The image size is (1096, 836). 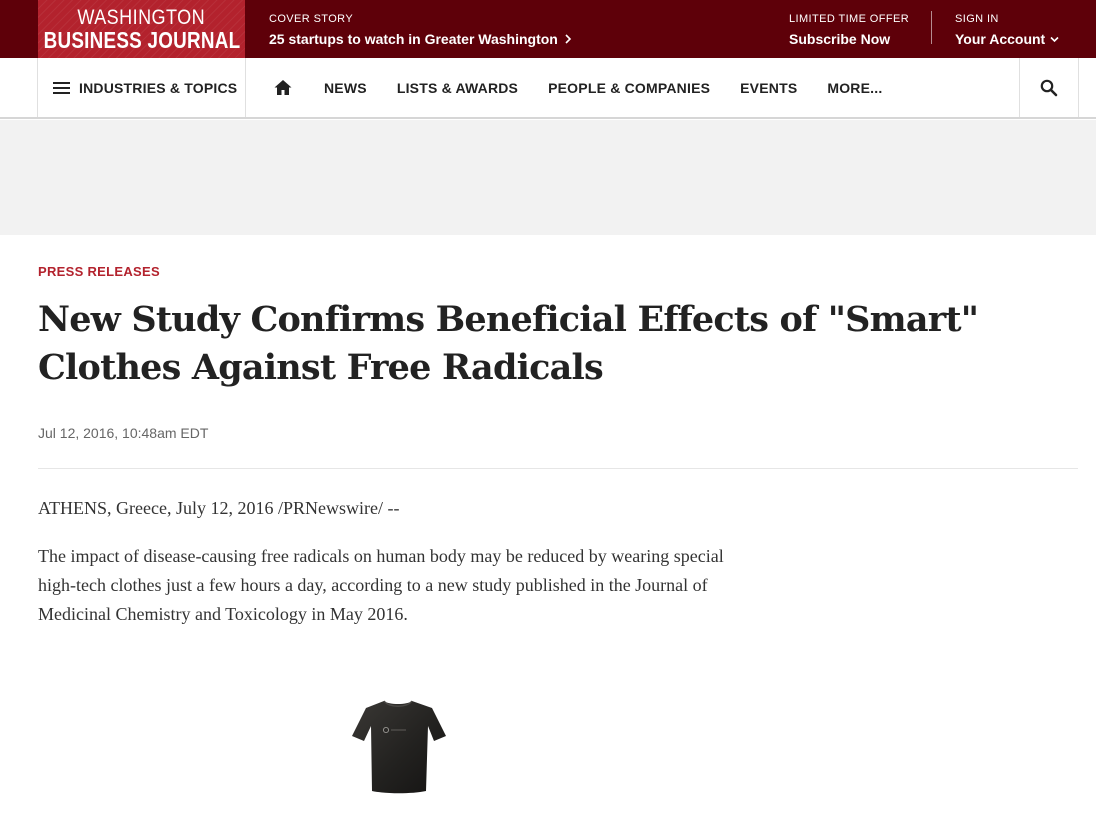 I want to click on ad-banner-slot, so click(x=548, y=177).